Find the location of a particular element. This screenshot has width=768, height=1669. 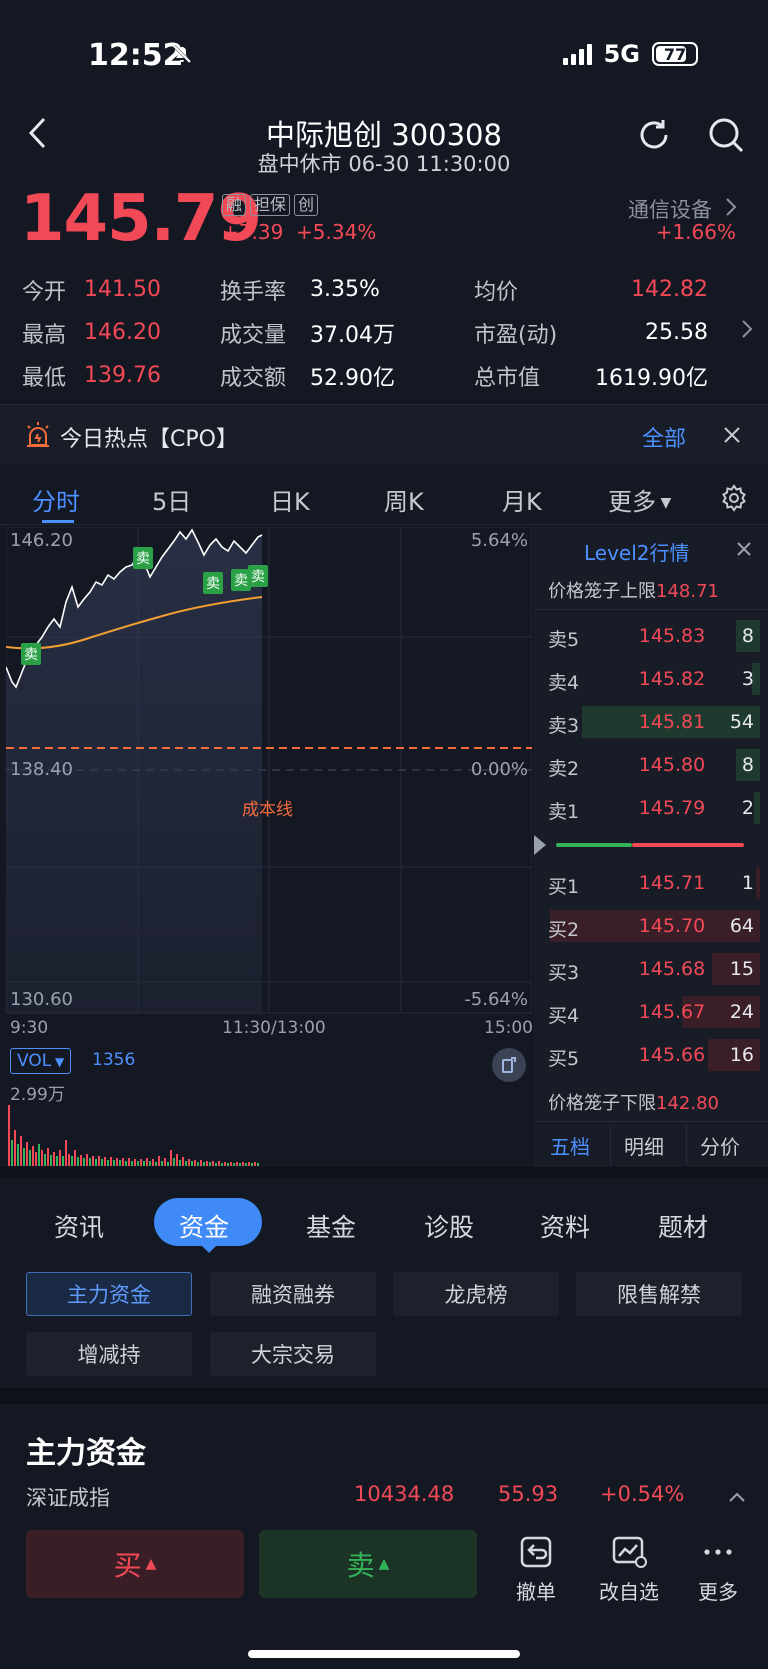

pct-axis-mid: 0.00% is located at coordinates (499, 769).